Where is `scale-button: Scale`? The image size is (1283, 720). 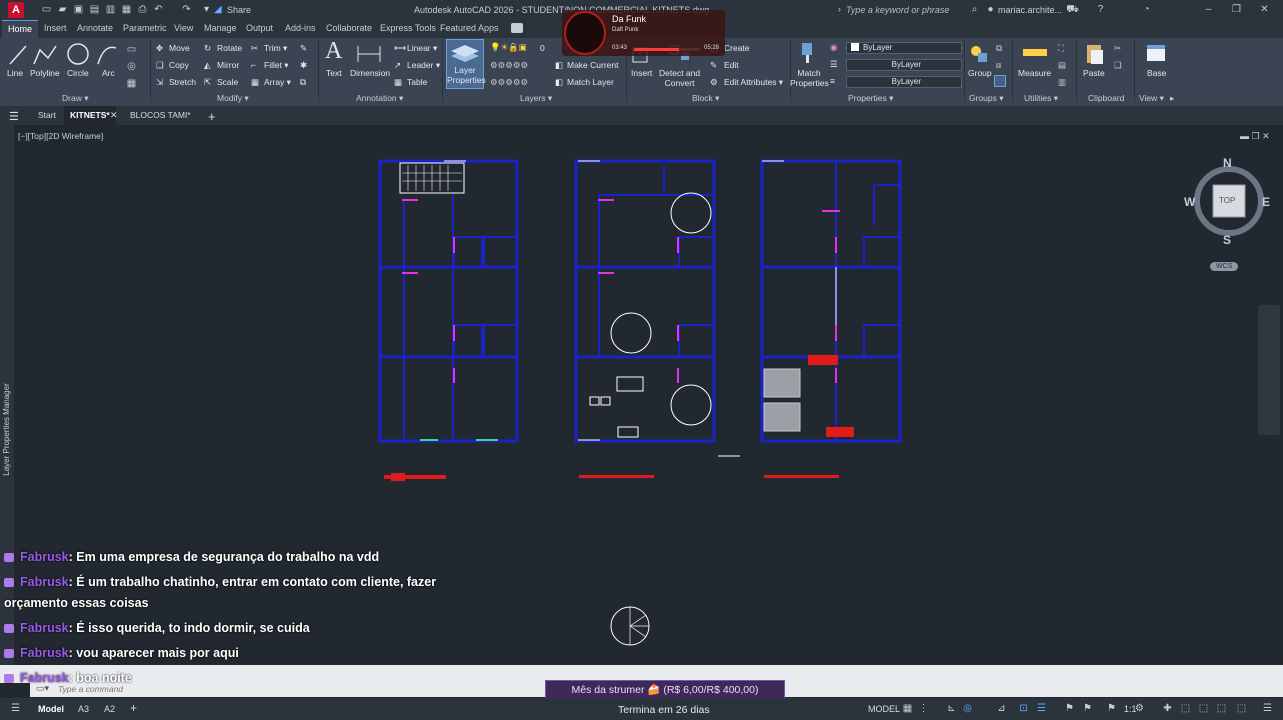
scale-button: Scale is located at coordinates (227, 82).